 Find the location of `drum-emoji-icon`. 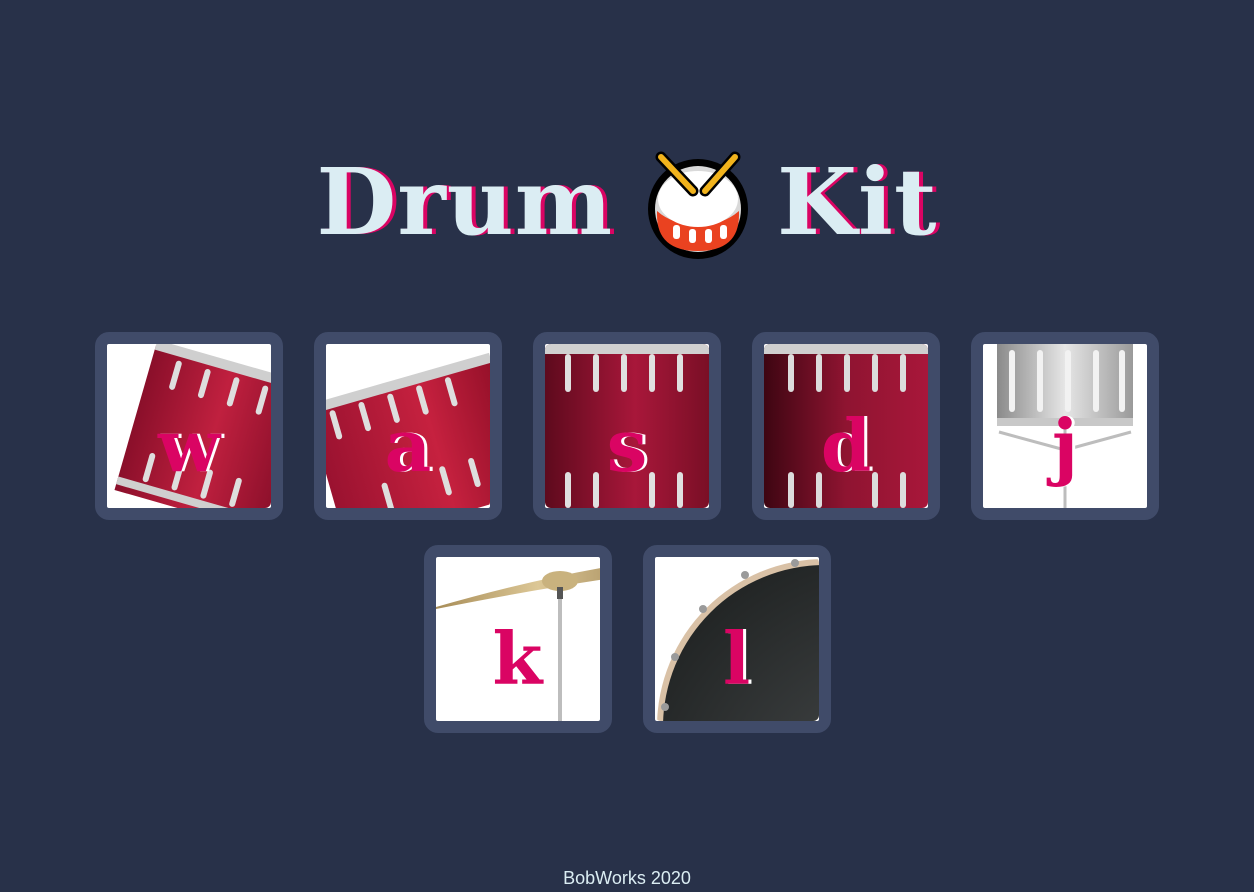

drum-emoji-icon is located at coordinates (698, 205).